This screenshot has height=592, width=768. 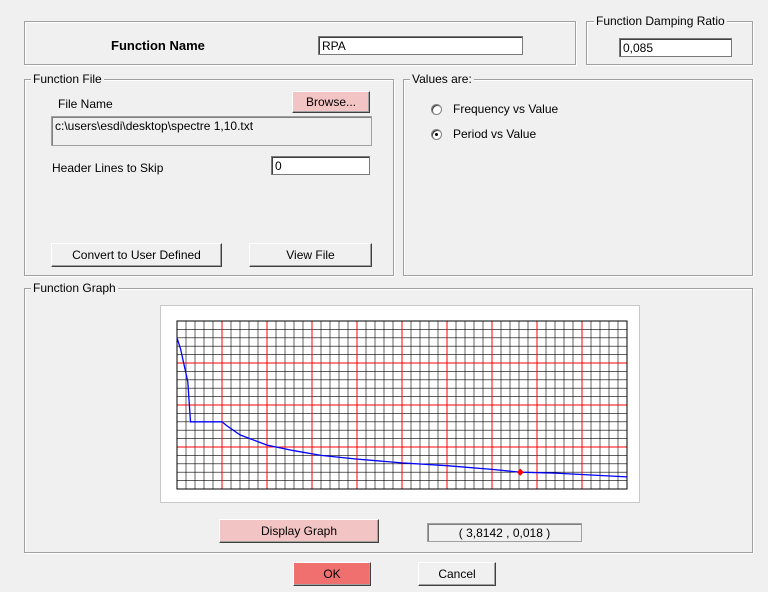 I want to click on file-path-field: c:\users\esdi\desktop\spectre 1,10.txt, so click(x=211, y=131).